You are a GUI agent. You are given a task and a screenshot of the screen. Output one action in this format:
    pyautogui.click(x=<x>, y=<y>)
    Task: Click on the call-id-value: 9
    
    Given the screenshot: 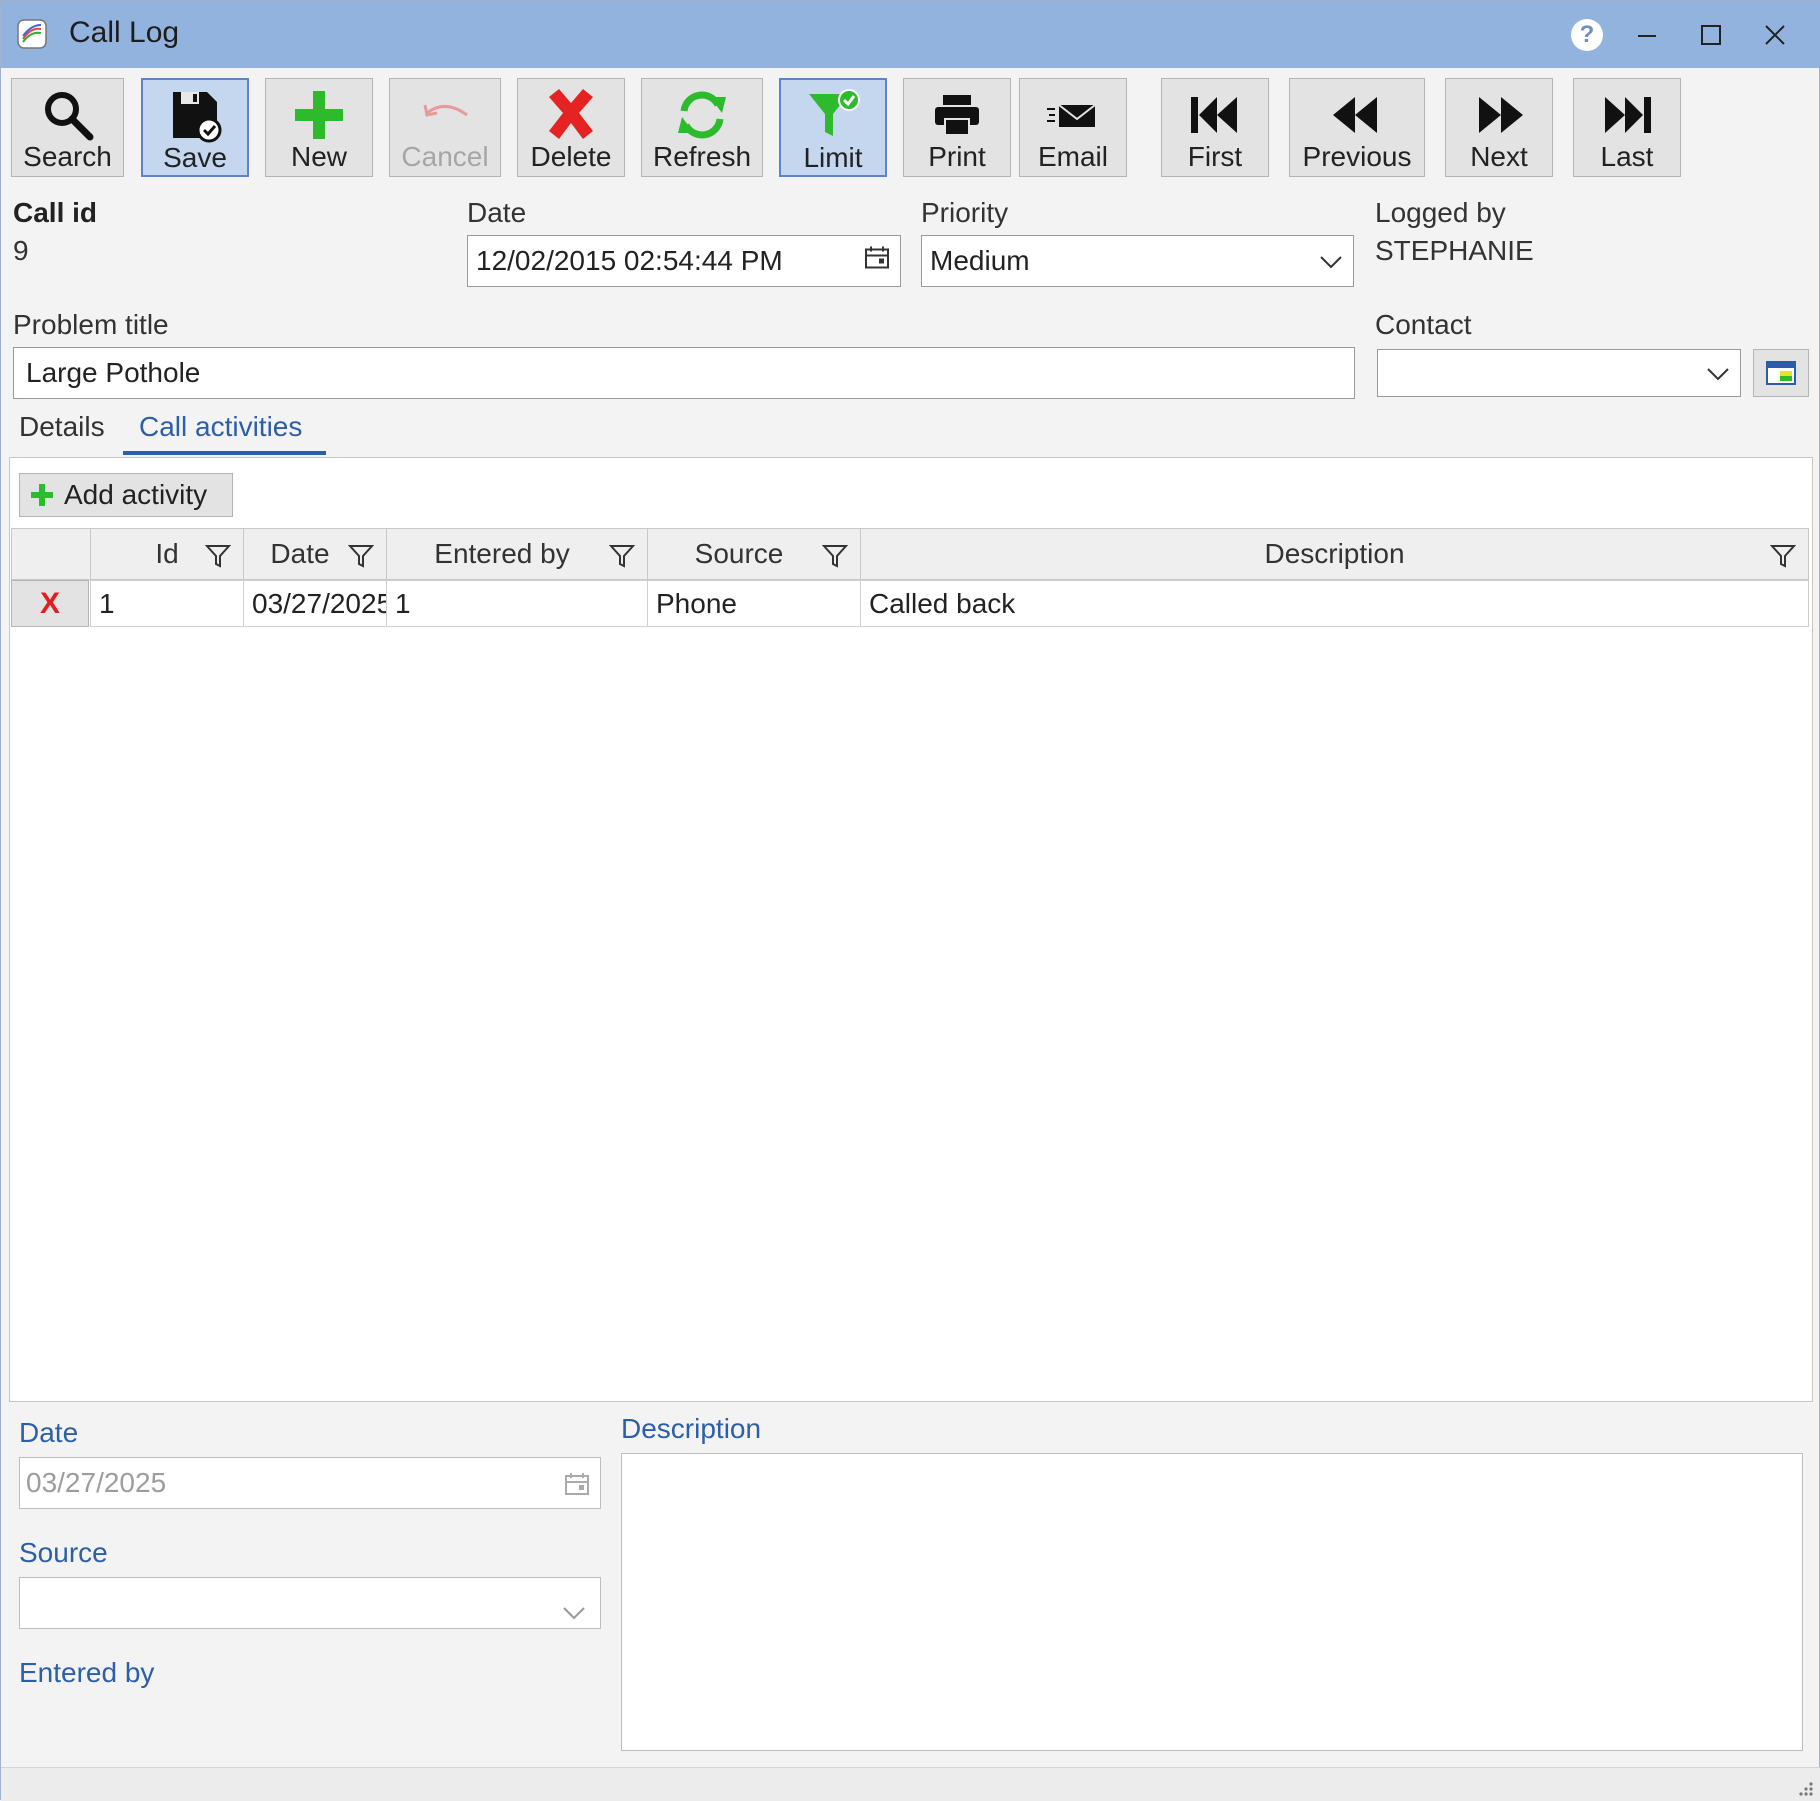 What is the action you would take?
    pyautogui.click(x=21, y=250)
    